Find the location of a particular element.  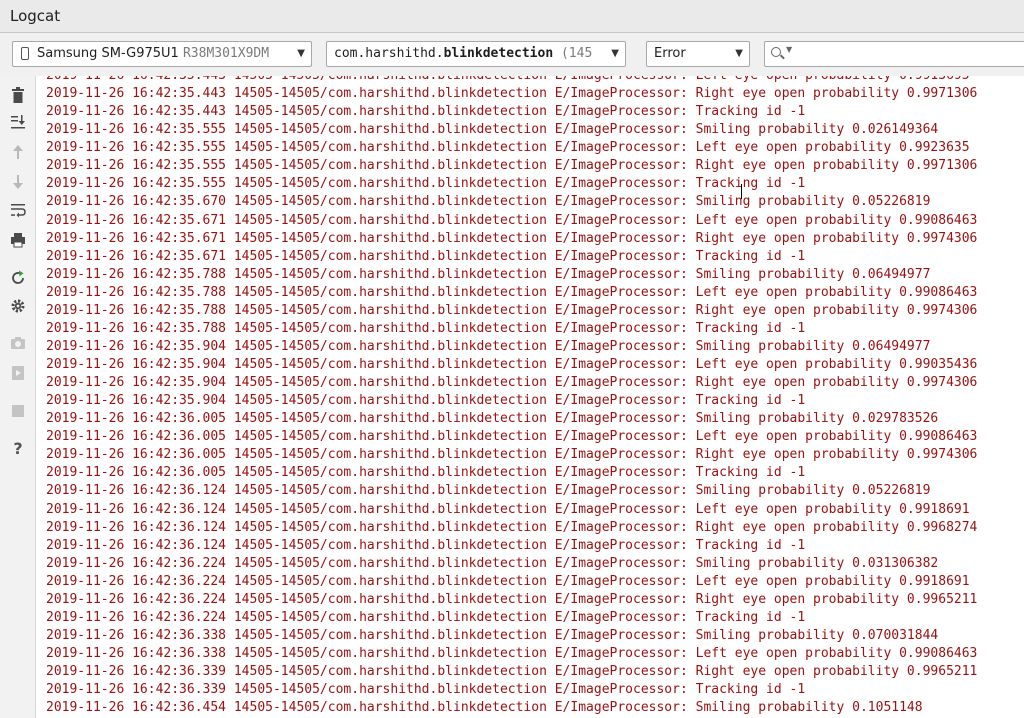

trash-icon is located at coordinates (18, 95).